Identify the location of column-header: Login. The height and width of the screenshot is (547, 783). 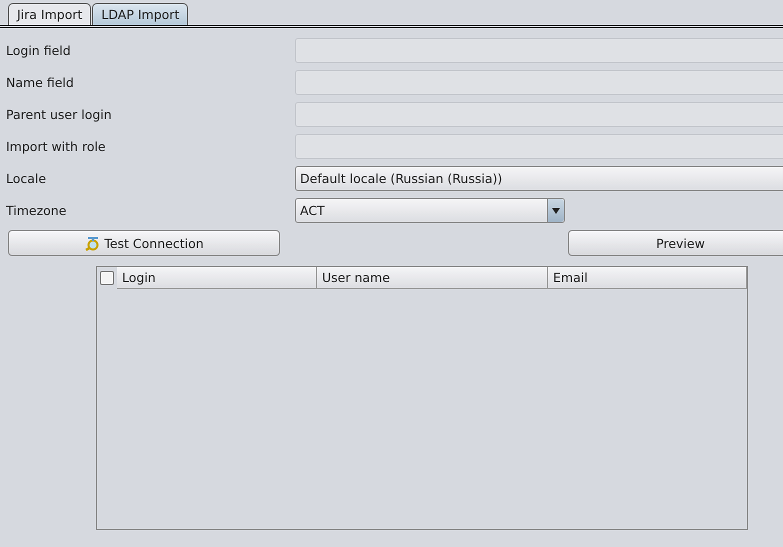
(217, 278).